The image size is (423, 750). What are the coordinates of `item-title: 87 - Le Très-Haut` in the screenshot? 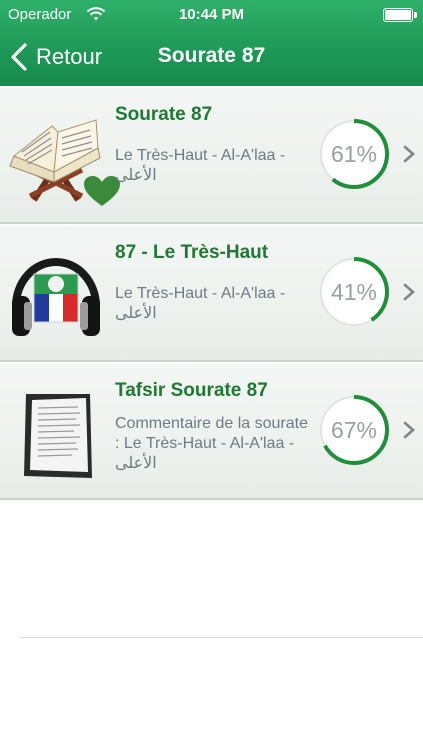 It's located at (192, 252).